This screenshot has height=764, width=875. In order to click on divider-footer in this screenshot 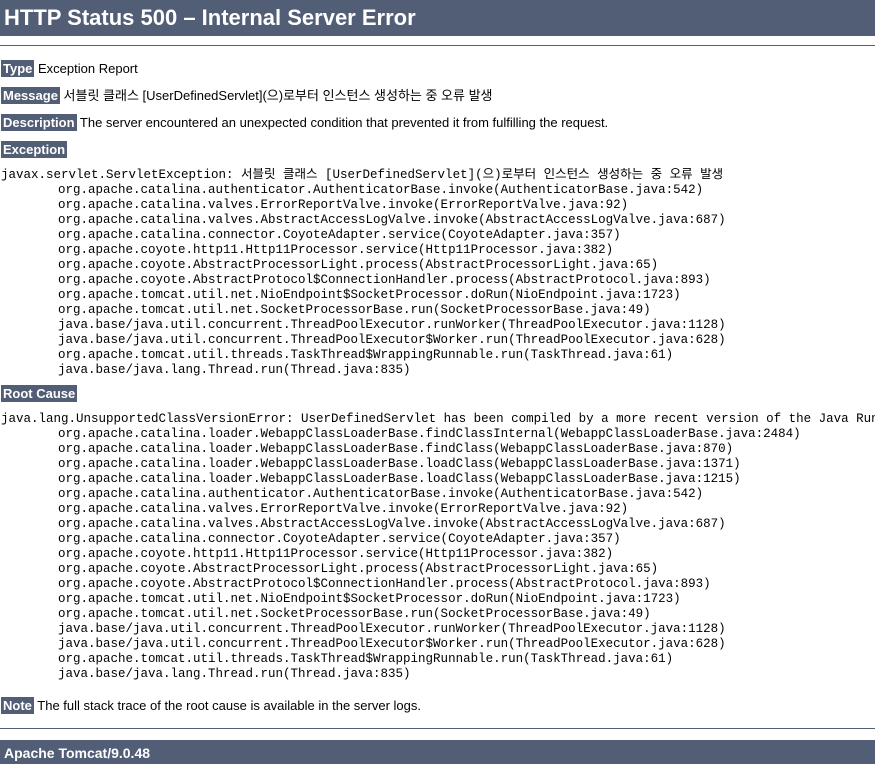, I will do `click(437, 728)`.